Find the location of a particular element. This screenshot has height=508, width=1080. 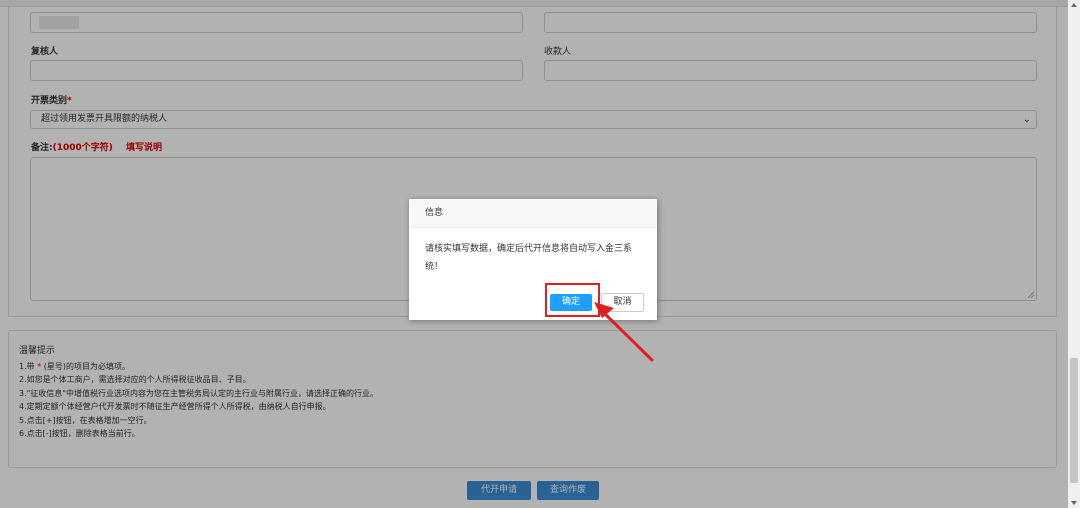

dialog-message: 请核实填写数据，确定后代开信息将自动写入金三系统！ is located at coordinates (529, 258).